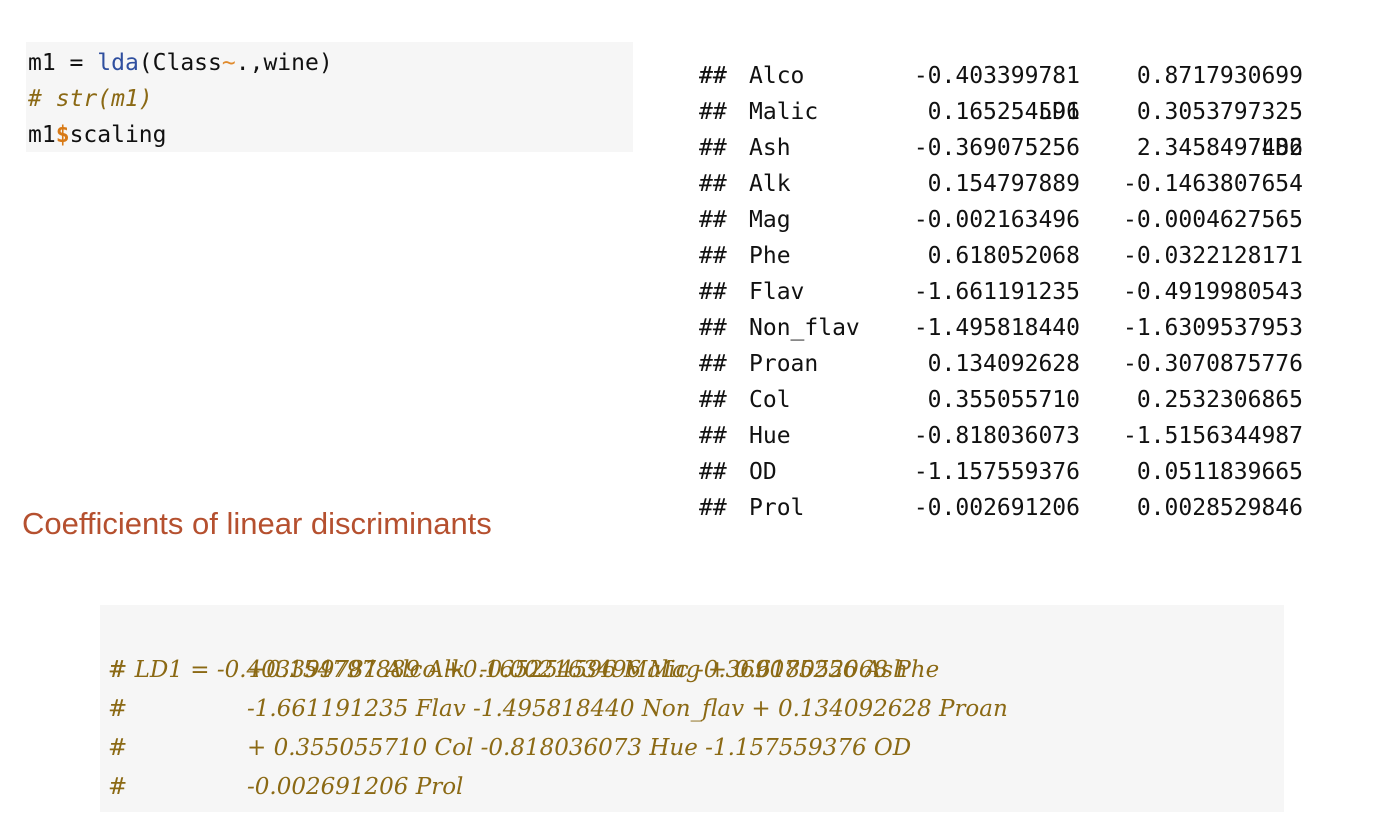 This screenshot has height=822, width=1390. I want to click on code-text: m1 =, so click(63, 63).